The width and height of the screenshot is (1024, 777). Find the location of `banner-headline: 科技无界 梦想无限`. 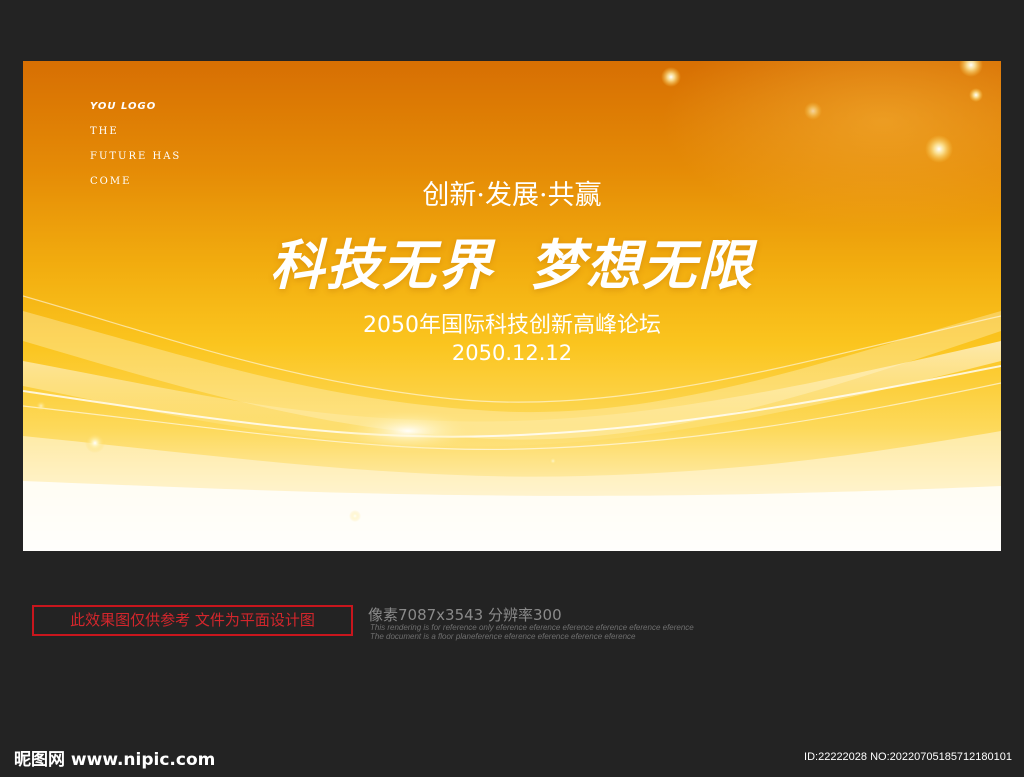

banner-headline: 科技无界 梦想无限 is located at coordinates (512, 260).